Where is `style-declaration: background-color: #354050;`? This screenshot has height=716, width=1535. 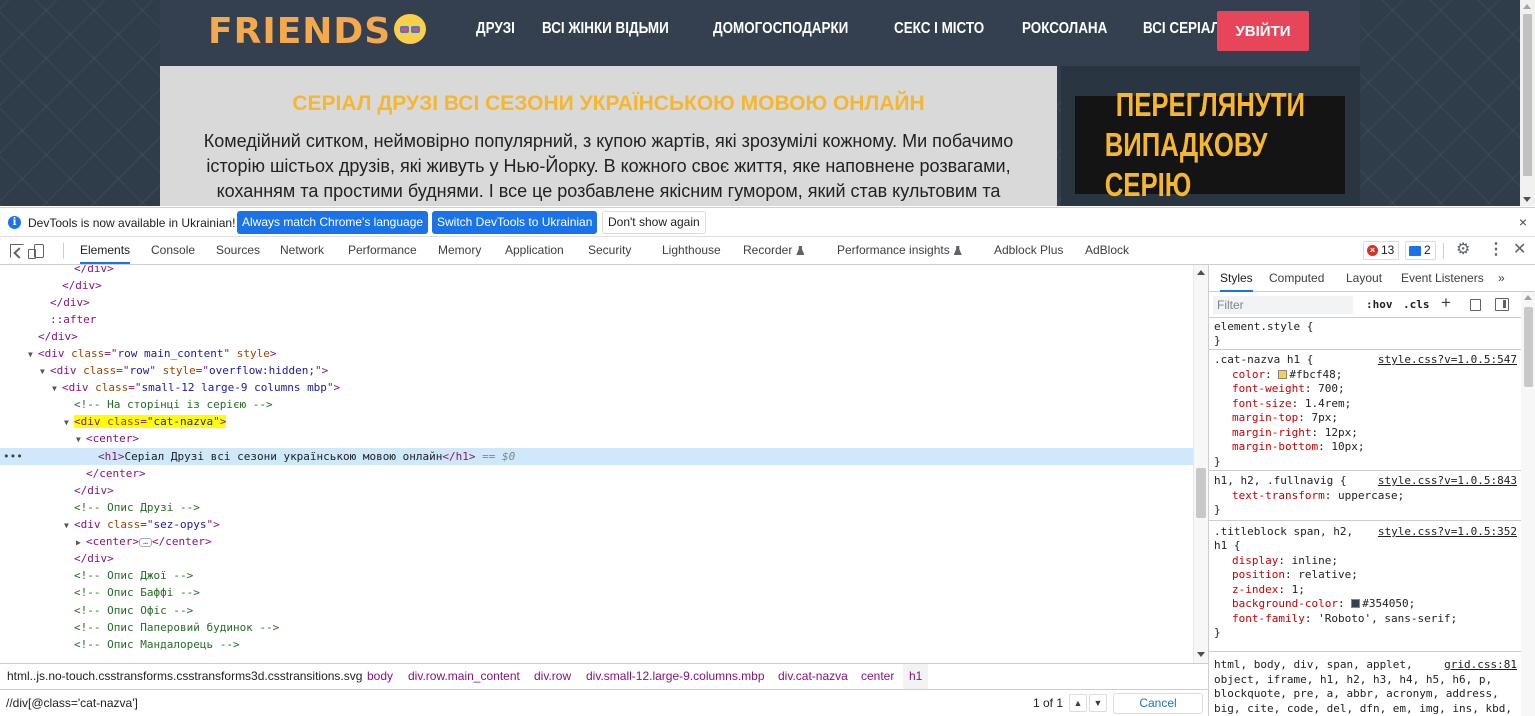 style-declaration: background-color: #354050; is located at coordinates (1323, 604).